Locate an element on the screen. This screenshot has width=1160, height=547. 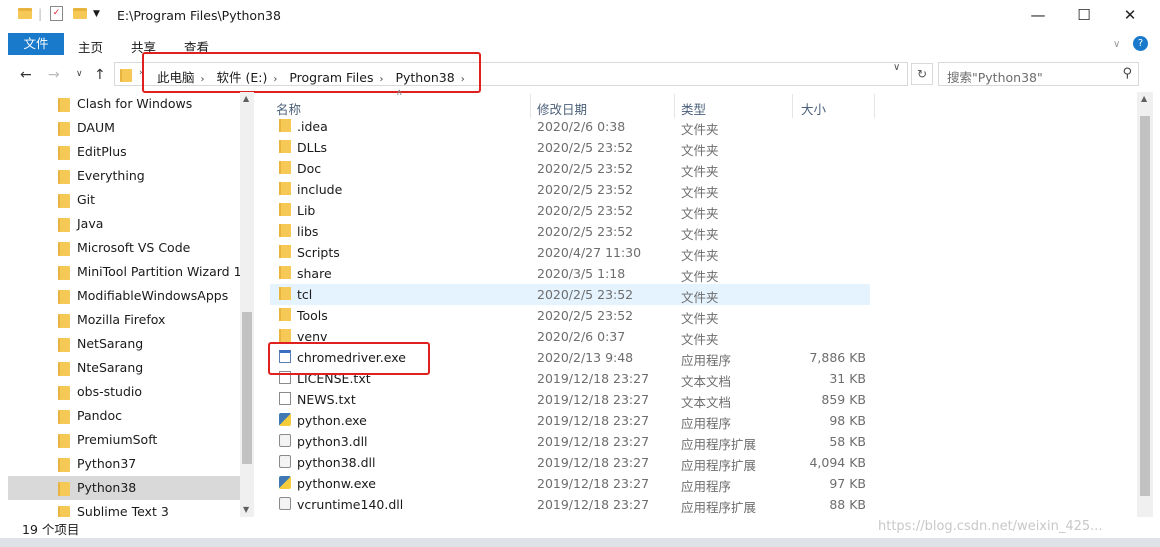
breadcrumb-item-this-pc: 此电脑 is located at coordinates (176, 76).